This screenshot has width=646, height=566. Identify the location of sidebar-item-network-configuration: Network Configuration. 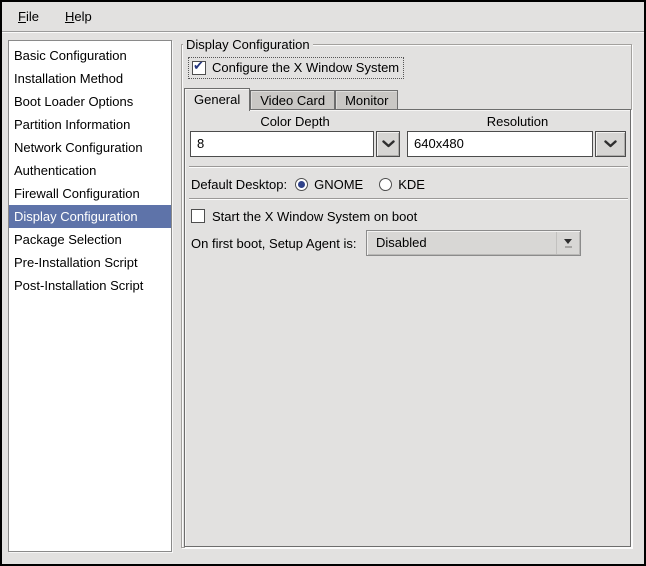
(90, 147).